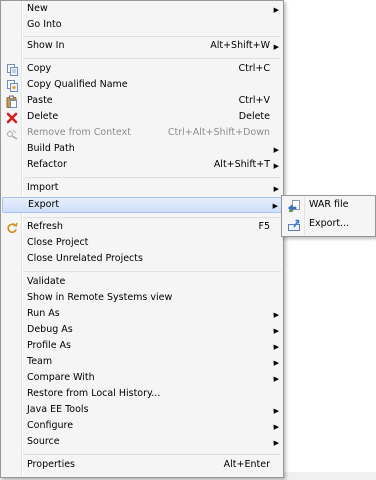 The width and height of the screenshot is (376, 480). What do you see at coordinates (44, 24) in the screenshot?
I see `menu-item-label: Go Into` at bounding box center [44, 24].